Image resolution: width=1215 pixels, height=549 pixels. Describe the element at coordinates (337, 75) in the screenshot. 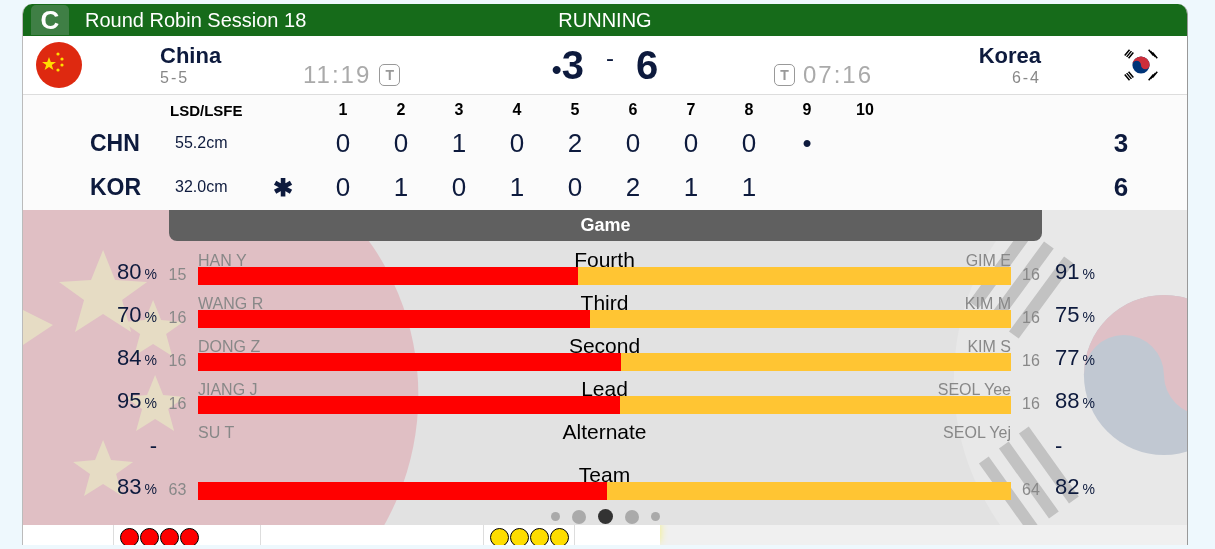

I see `time-remaining: 11:19` at that location.